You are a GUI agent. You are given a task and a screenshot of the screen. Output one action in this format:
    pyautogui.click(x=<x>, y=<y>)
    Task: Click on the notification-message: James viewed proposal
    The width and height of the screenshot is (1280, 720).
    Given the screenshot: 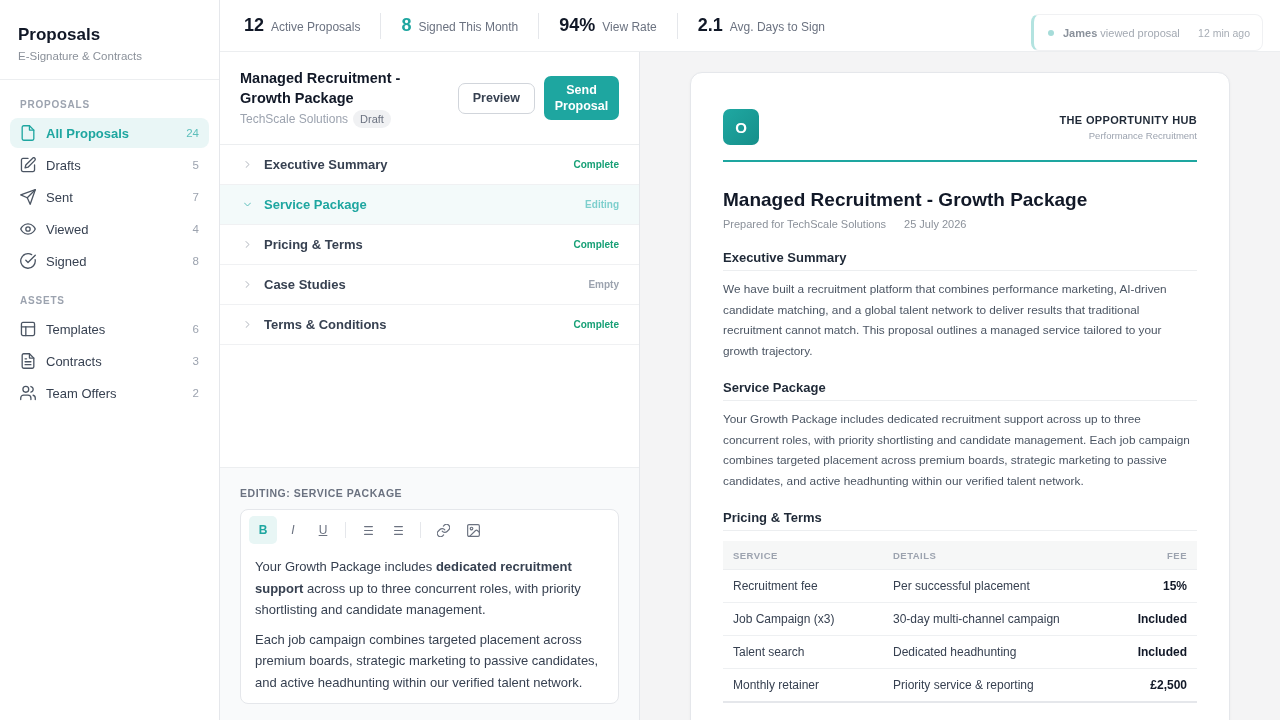 What is the action you would take?
    pyautogui.click(x=1121, y=32)
    